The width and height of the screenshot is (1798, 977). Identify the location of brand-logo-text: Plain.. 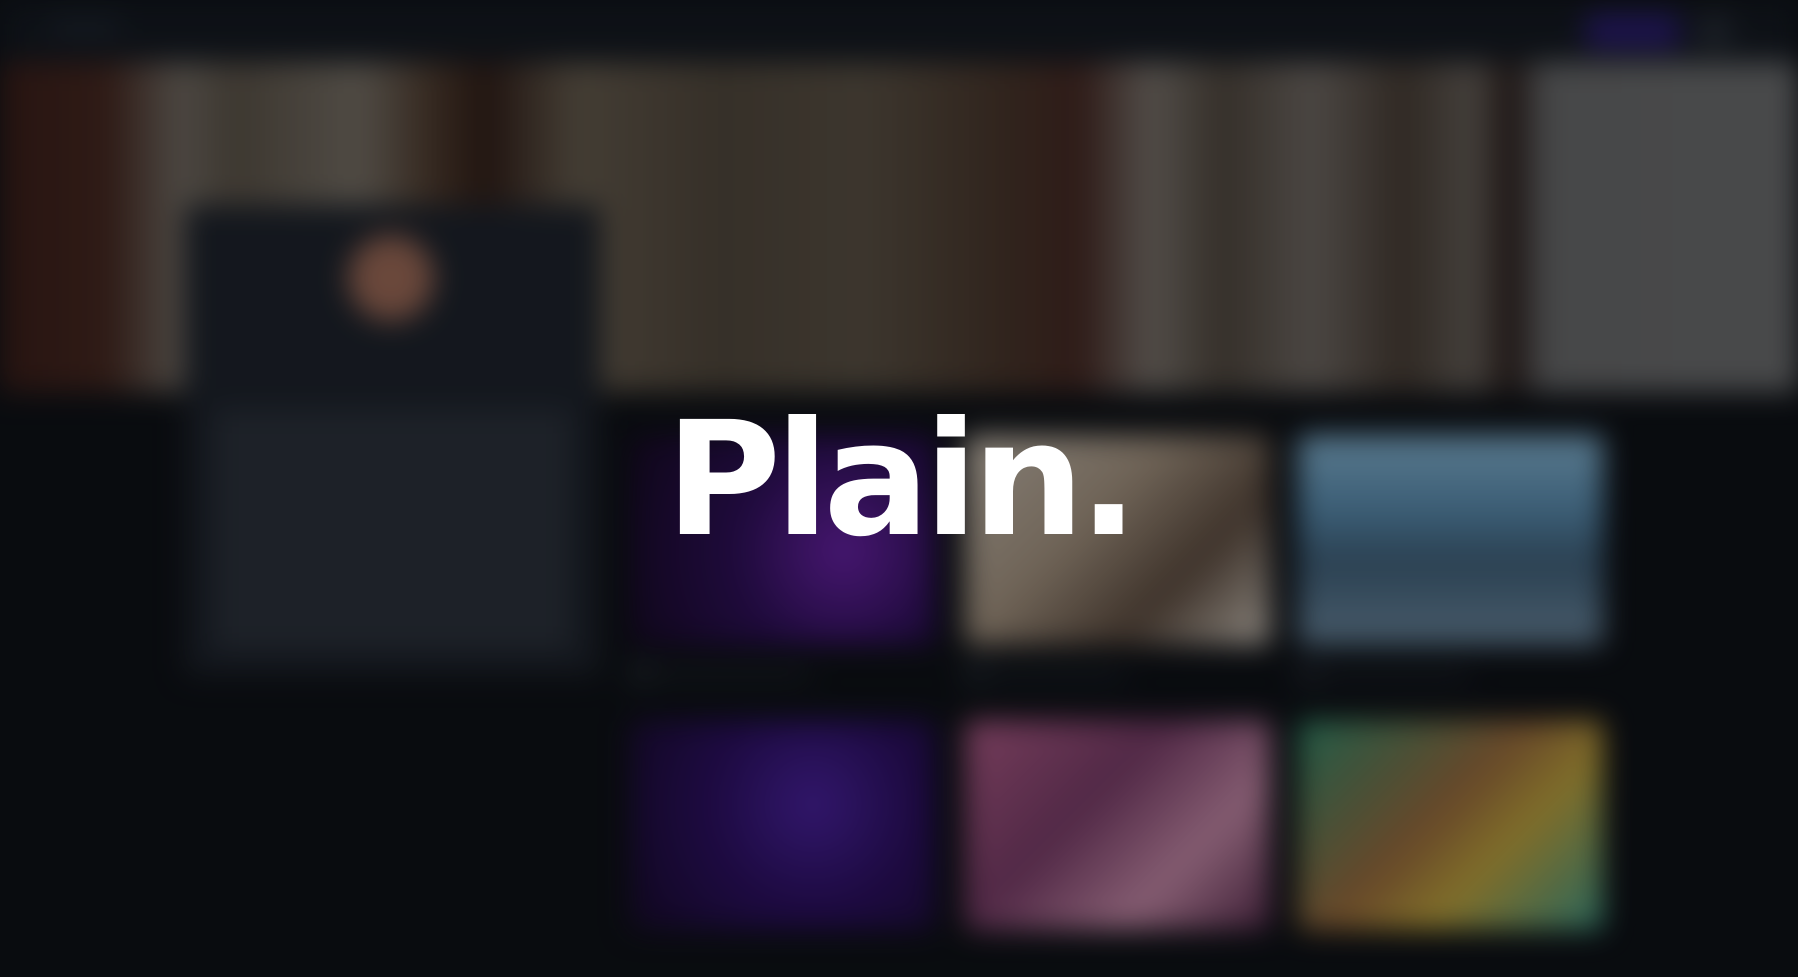
(901, 480).